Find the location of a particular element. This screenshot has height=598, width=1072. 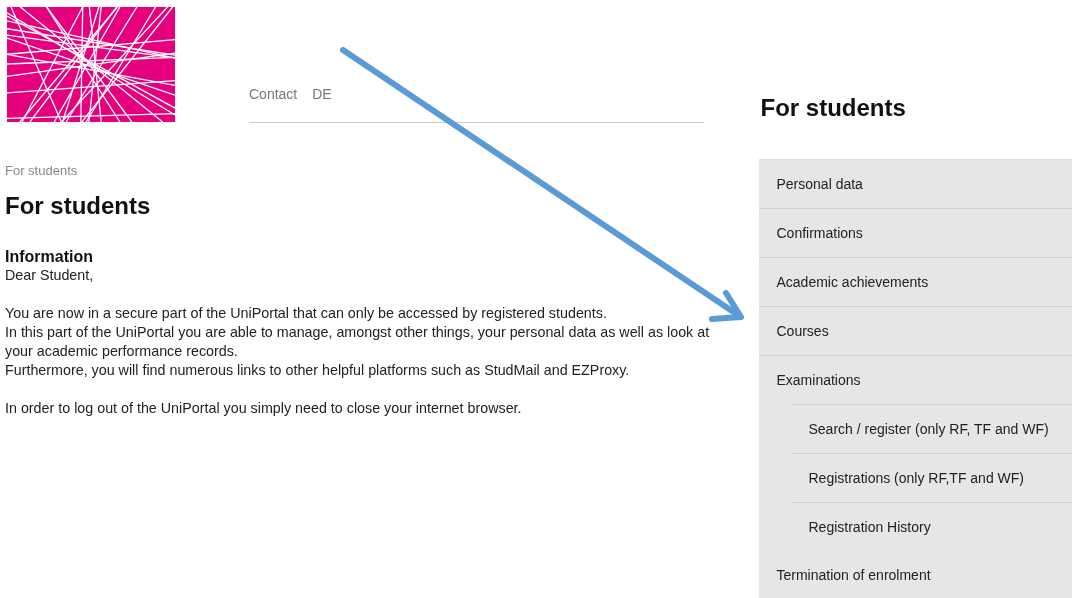

menu-item: Courses is located at coordinates (915, 331).